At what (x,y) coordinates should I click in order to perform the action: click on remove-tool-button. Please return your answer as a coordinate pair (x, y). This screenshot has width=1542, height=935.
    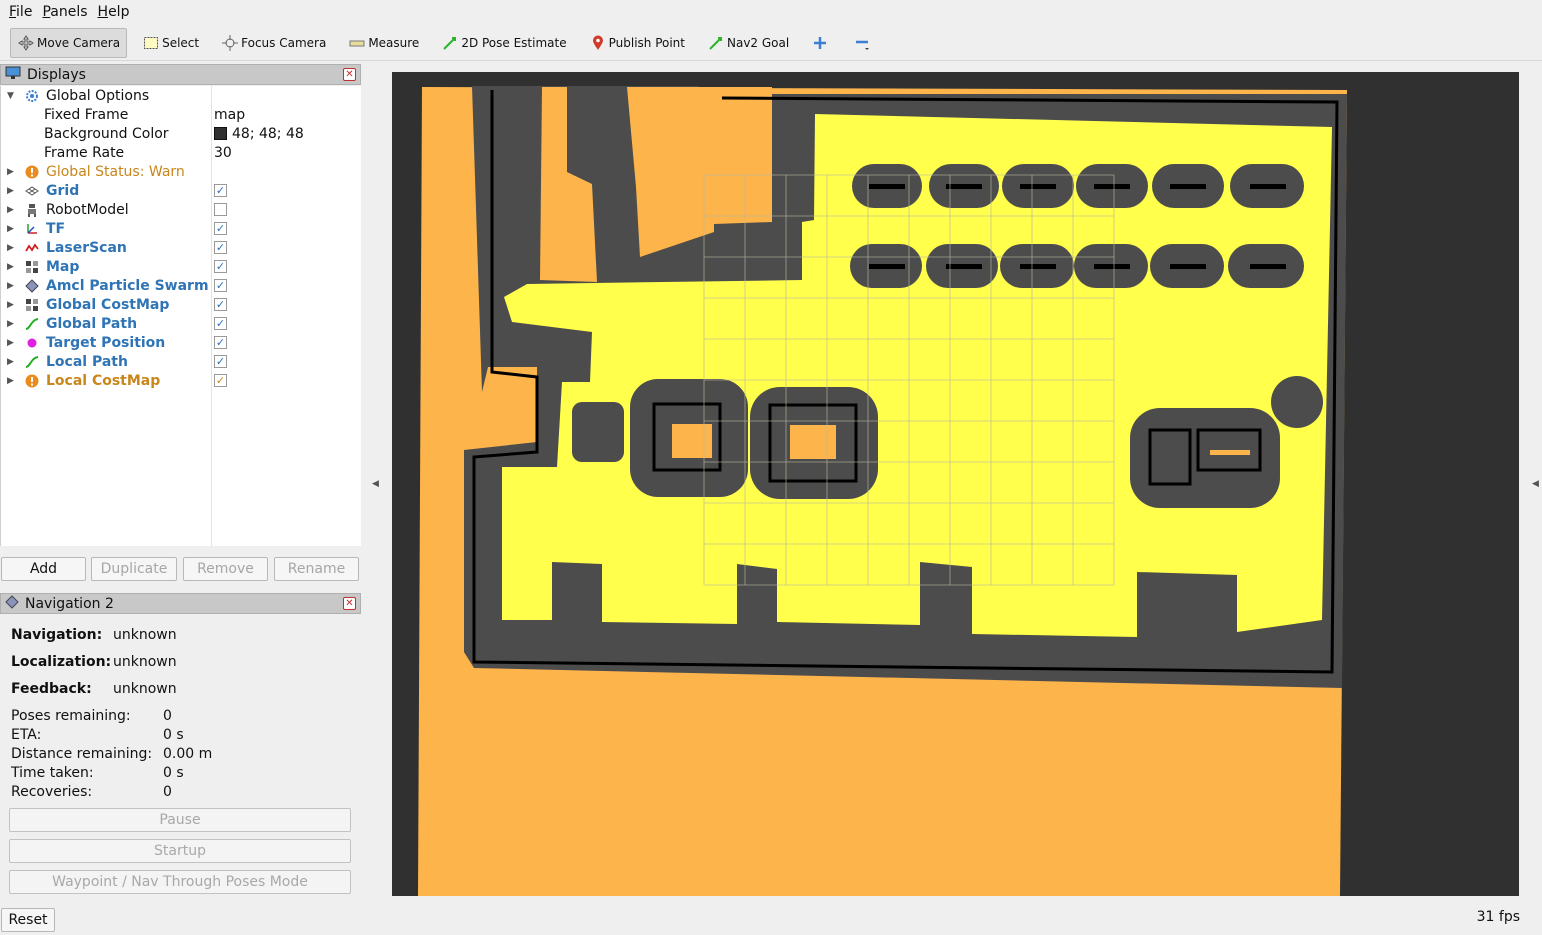
    Looking at the image, I should click on (863, 43).